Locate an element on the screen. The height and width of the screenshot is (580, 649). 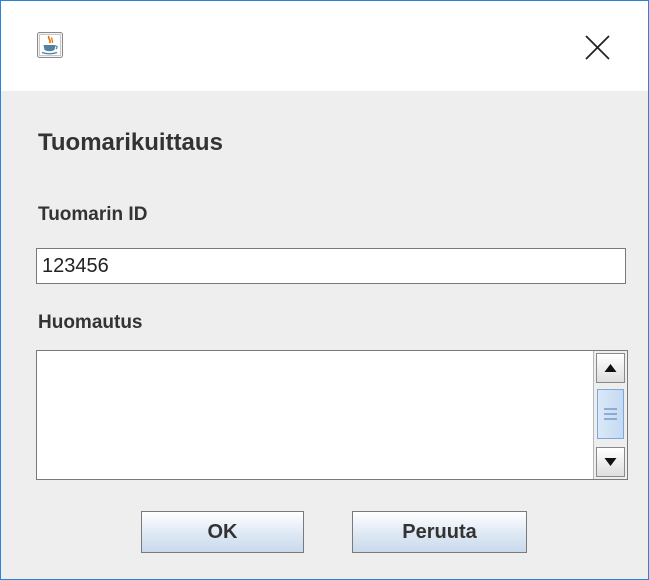
close-button is located at coordinates (598, 47).